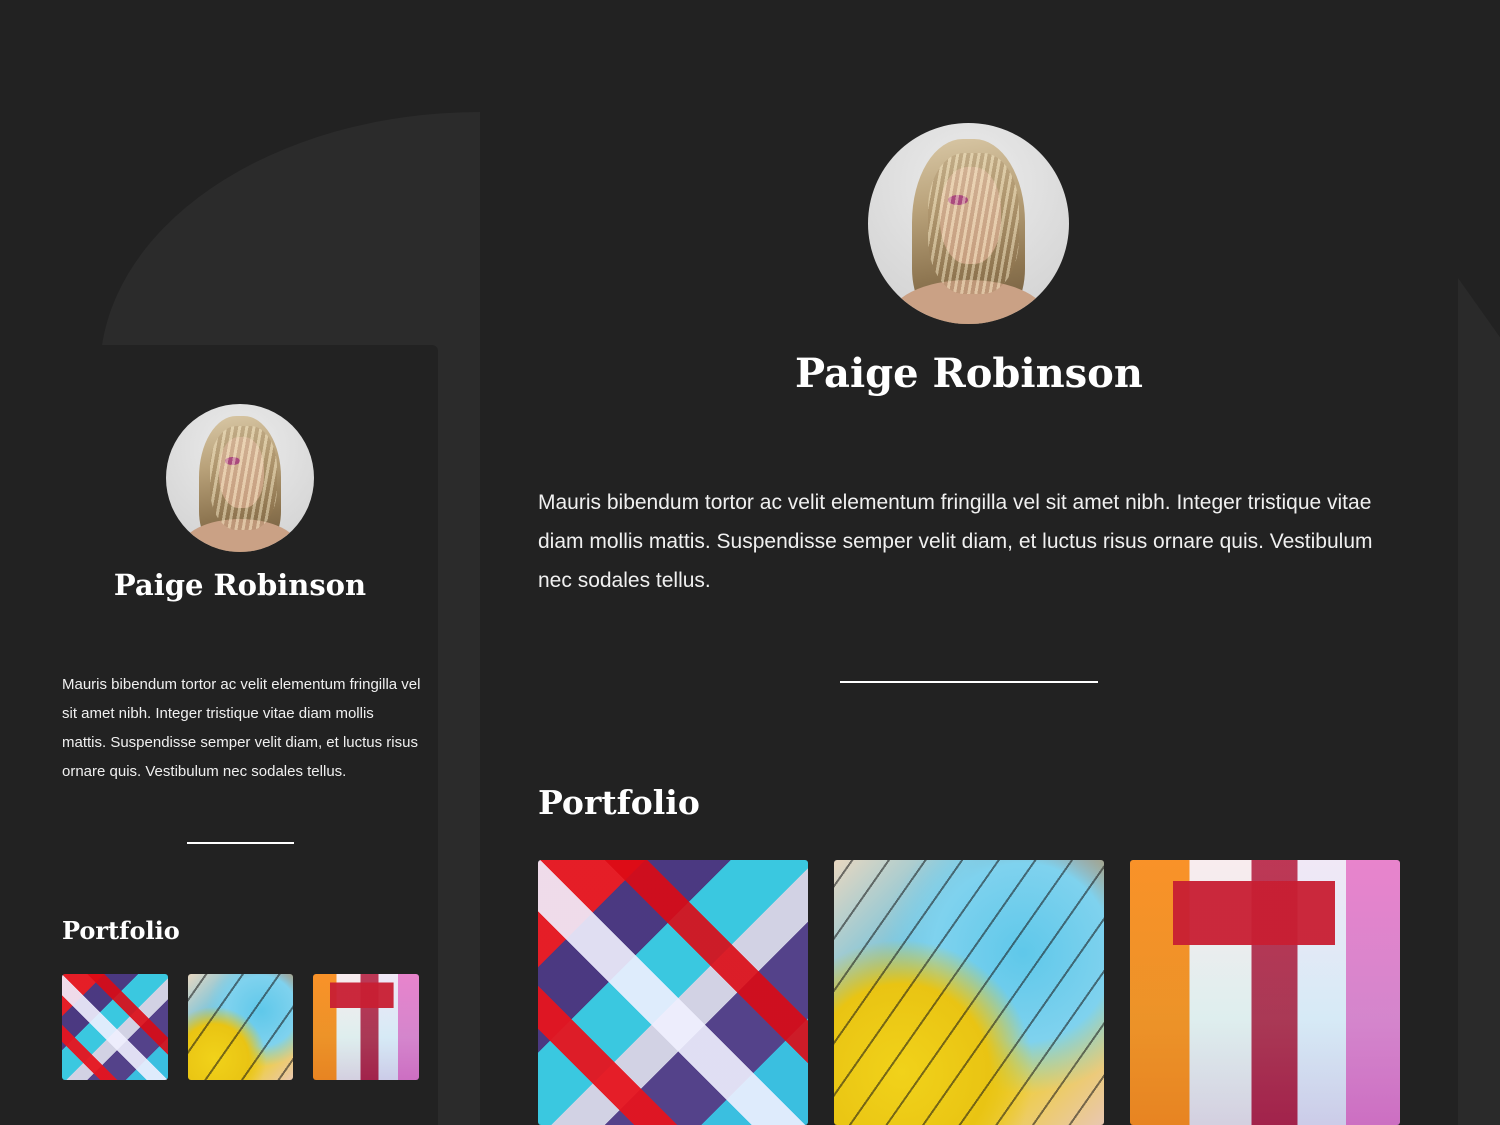 The image size is (1500, 1125). What do you see at coordinates (619, 802) in the screenshot?
I see `portfolio-title-large: Portfolio` at bounding box center [619, 802].